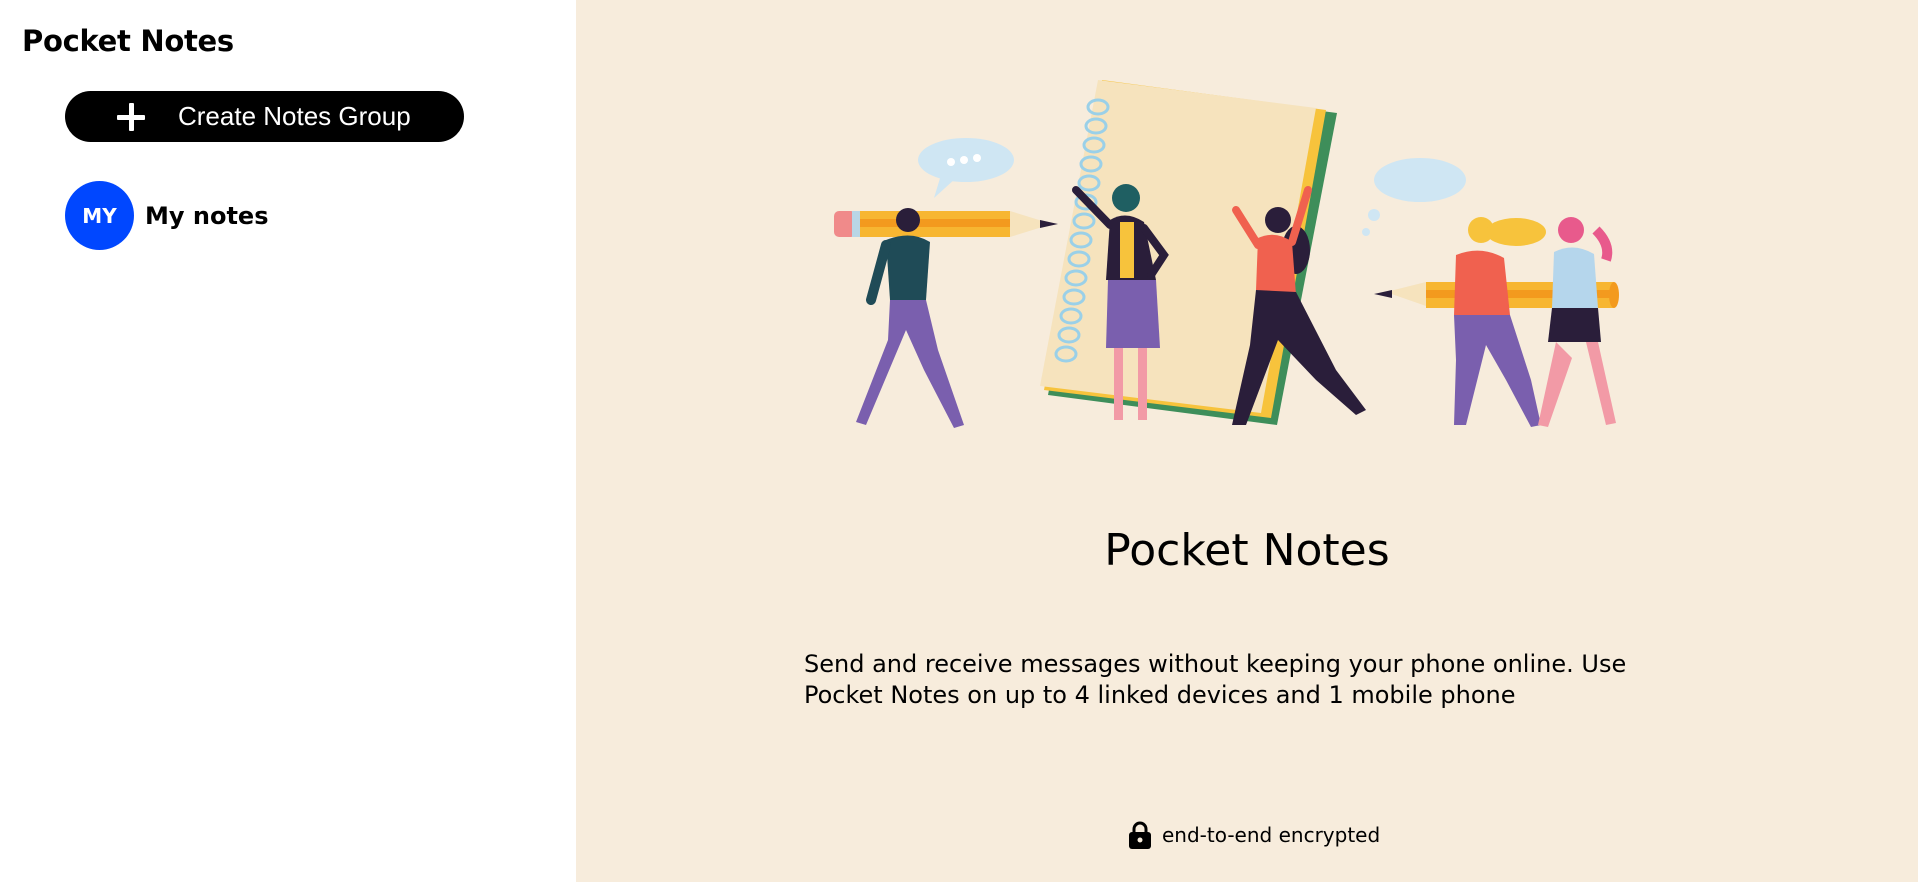  What do you see at coordinates (99, 215) in the screenshot?
I see `group-avatar: MY` at bounding box center [99, 215].